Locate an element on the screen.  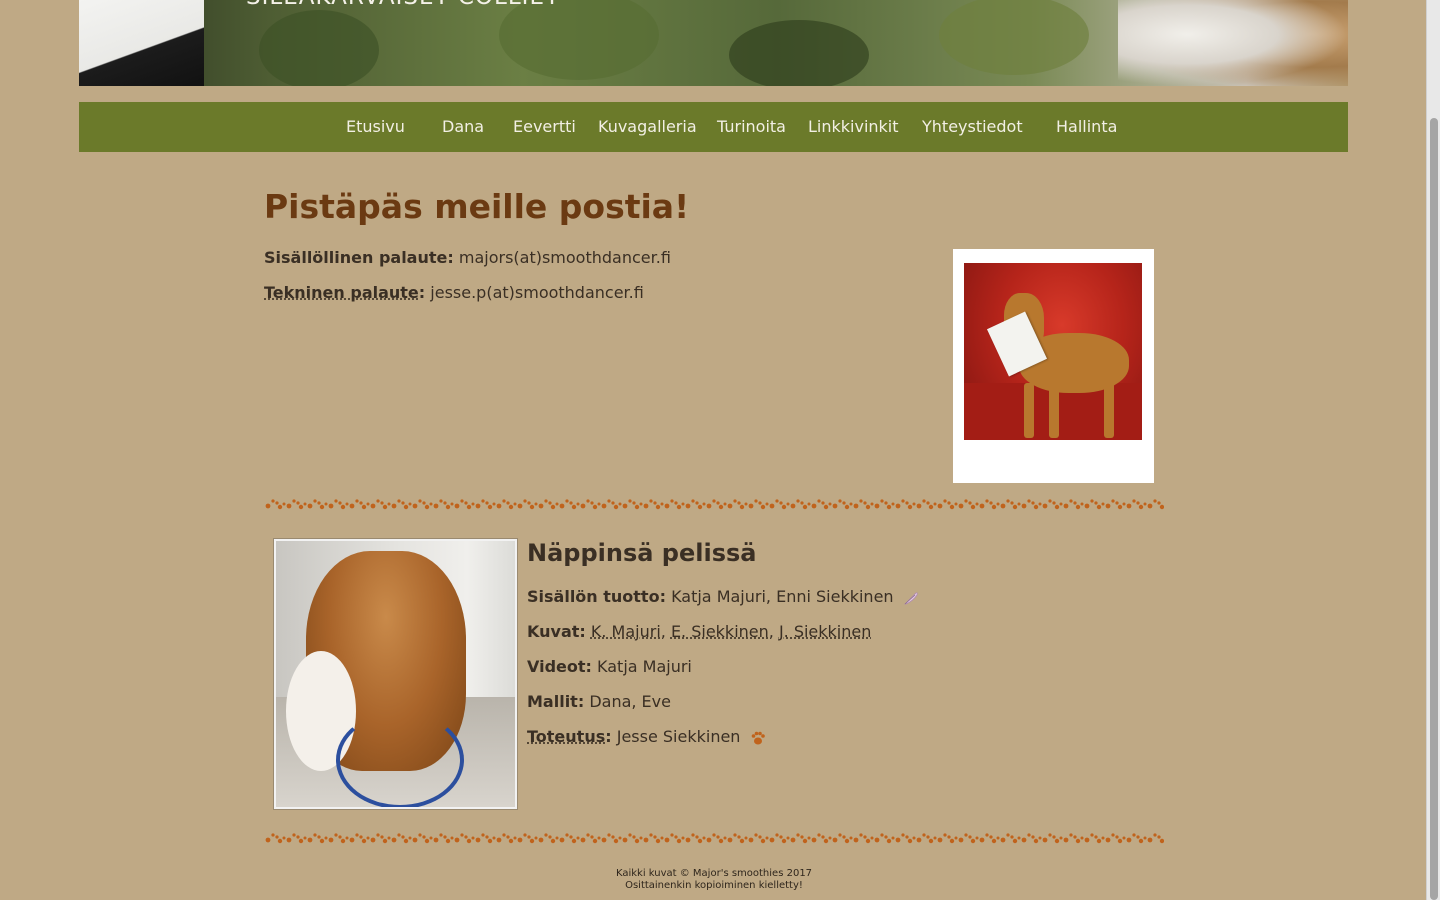
credits-implementation-colon: : is located at coordinates (608, 736).